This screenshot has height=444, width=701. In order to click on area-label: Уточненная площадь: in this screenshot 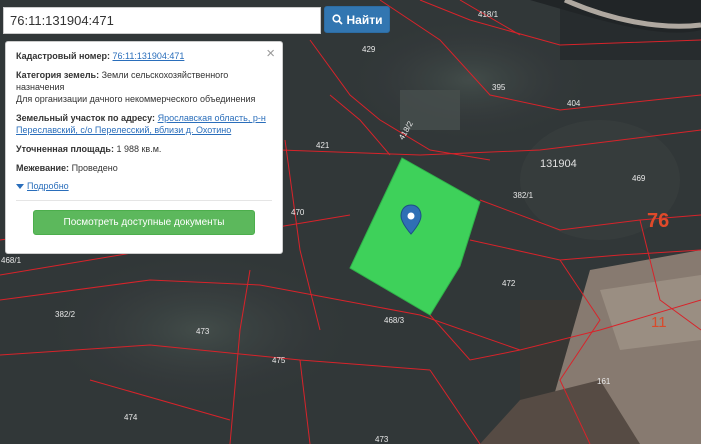, I will do `click(65, 149)`.